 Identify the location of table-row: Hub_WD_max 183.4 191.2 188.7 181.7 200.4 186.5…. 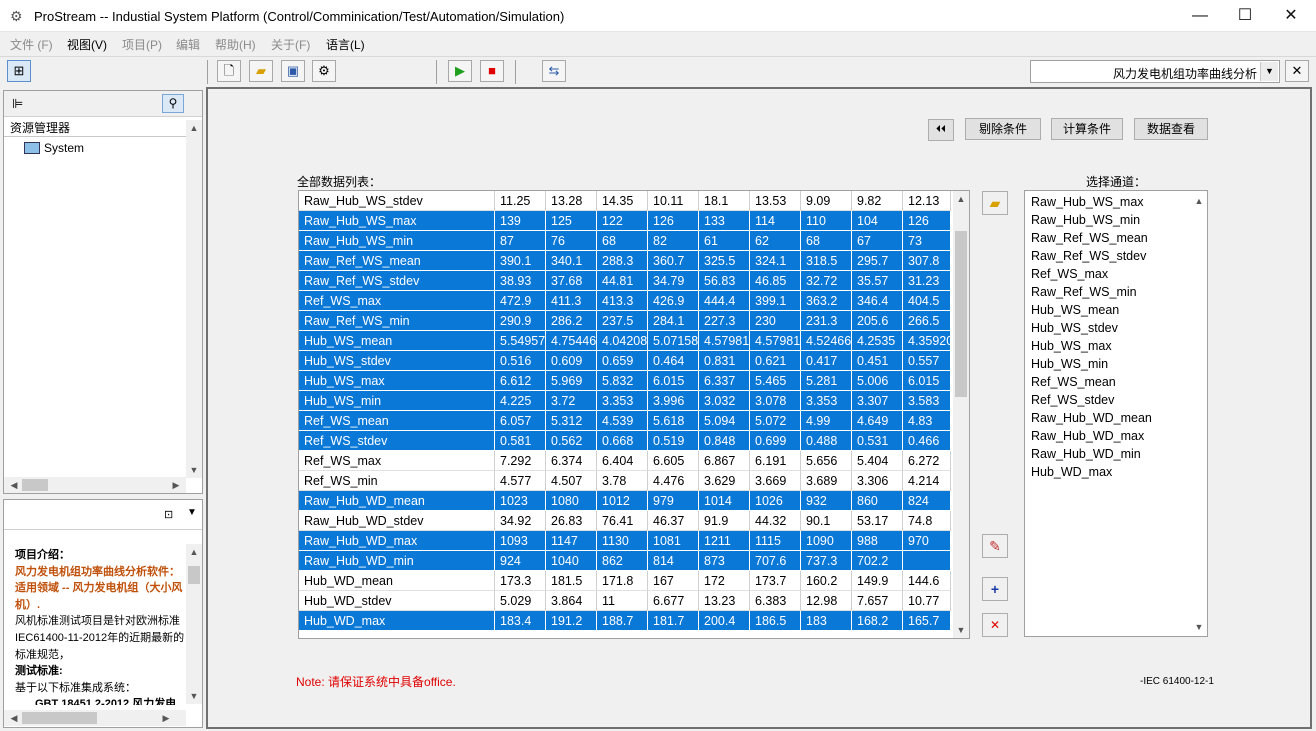
(625, 621).